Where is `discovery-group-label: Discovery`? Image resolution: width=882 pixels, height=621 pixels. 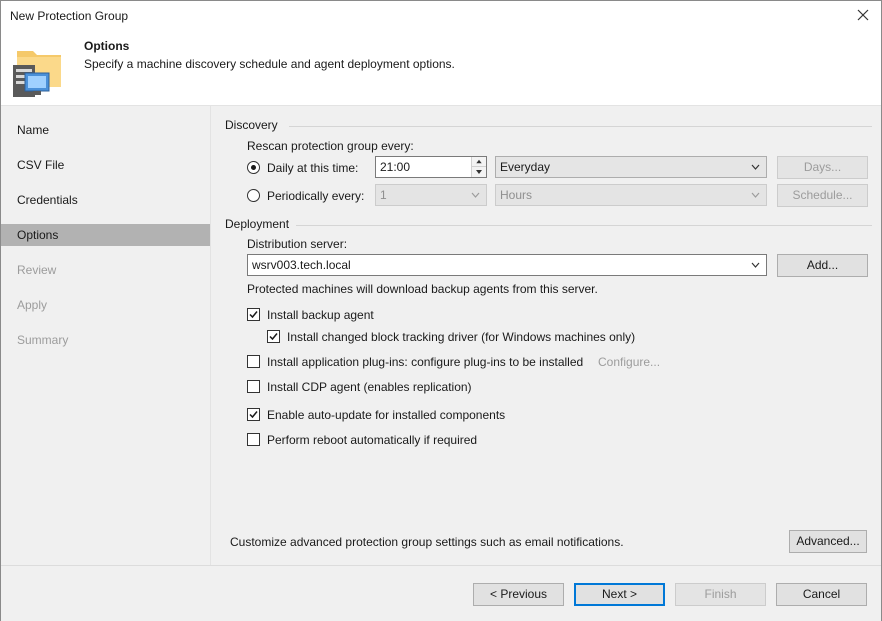
discovery-group-label: Discovery is located at coordinates (251, 125).